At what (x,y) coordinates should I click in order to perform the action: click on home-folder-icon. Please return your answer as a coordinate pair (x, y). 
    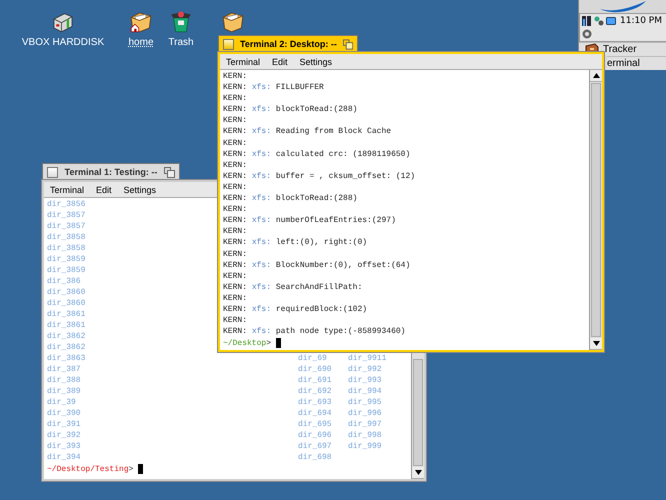
    Looking at the image, I should click on (141, 22).